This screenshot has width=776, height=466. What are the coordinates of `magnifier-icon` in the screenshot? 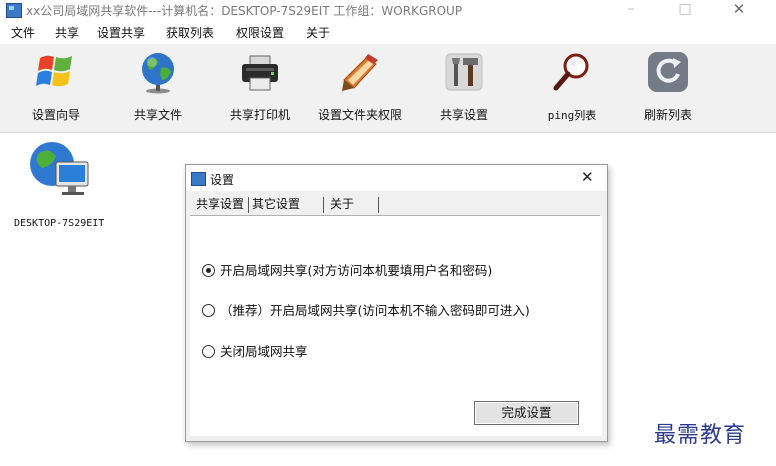 It's located at (571, 72).